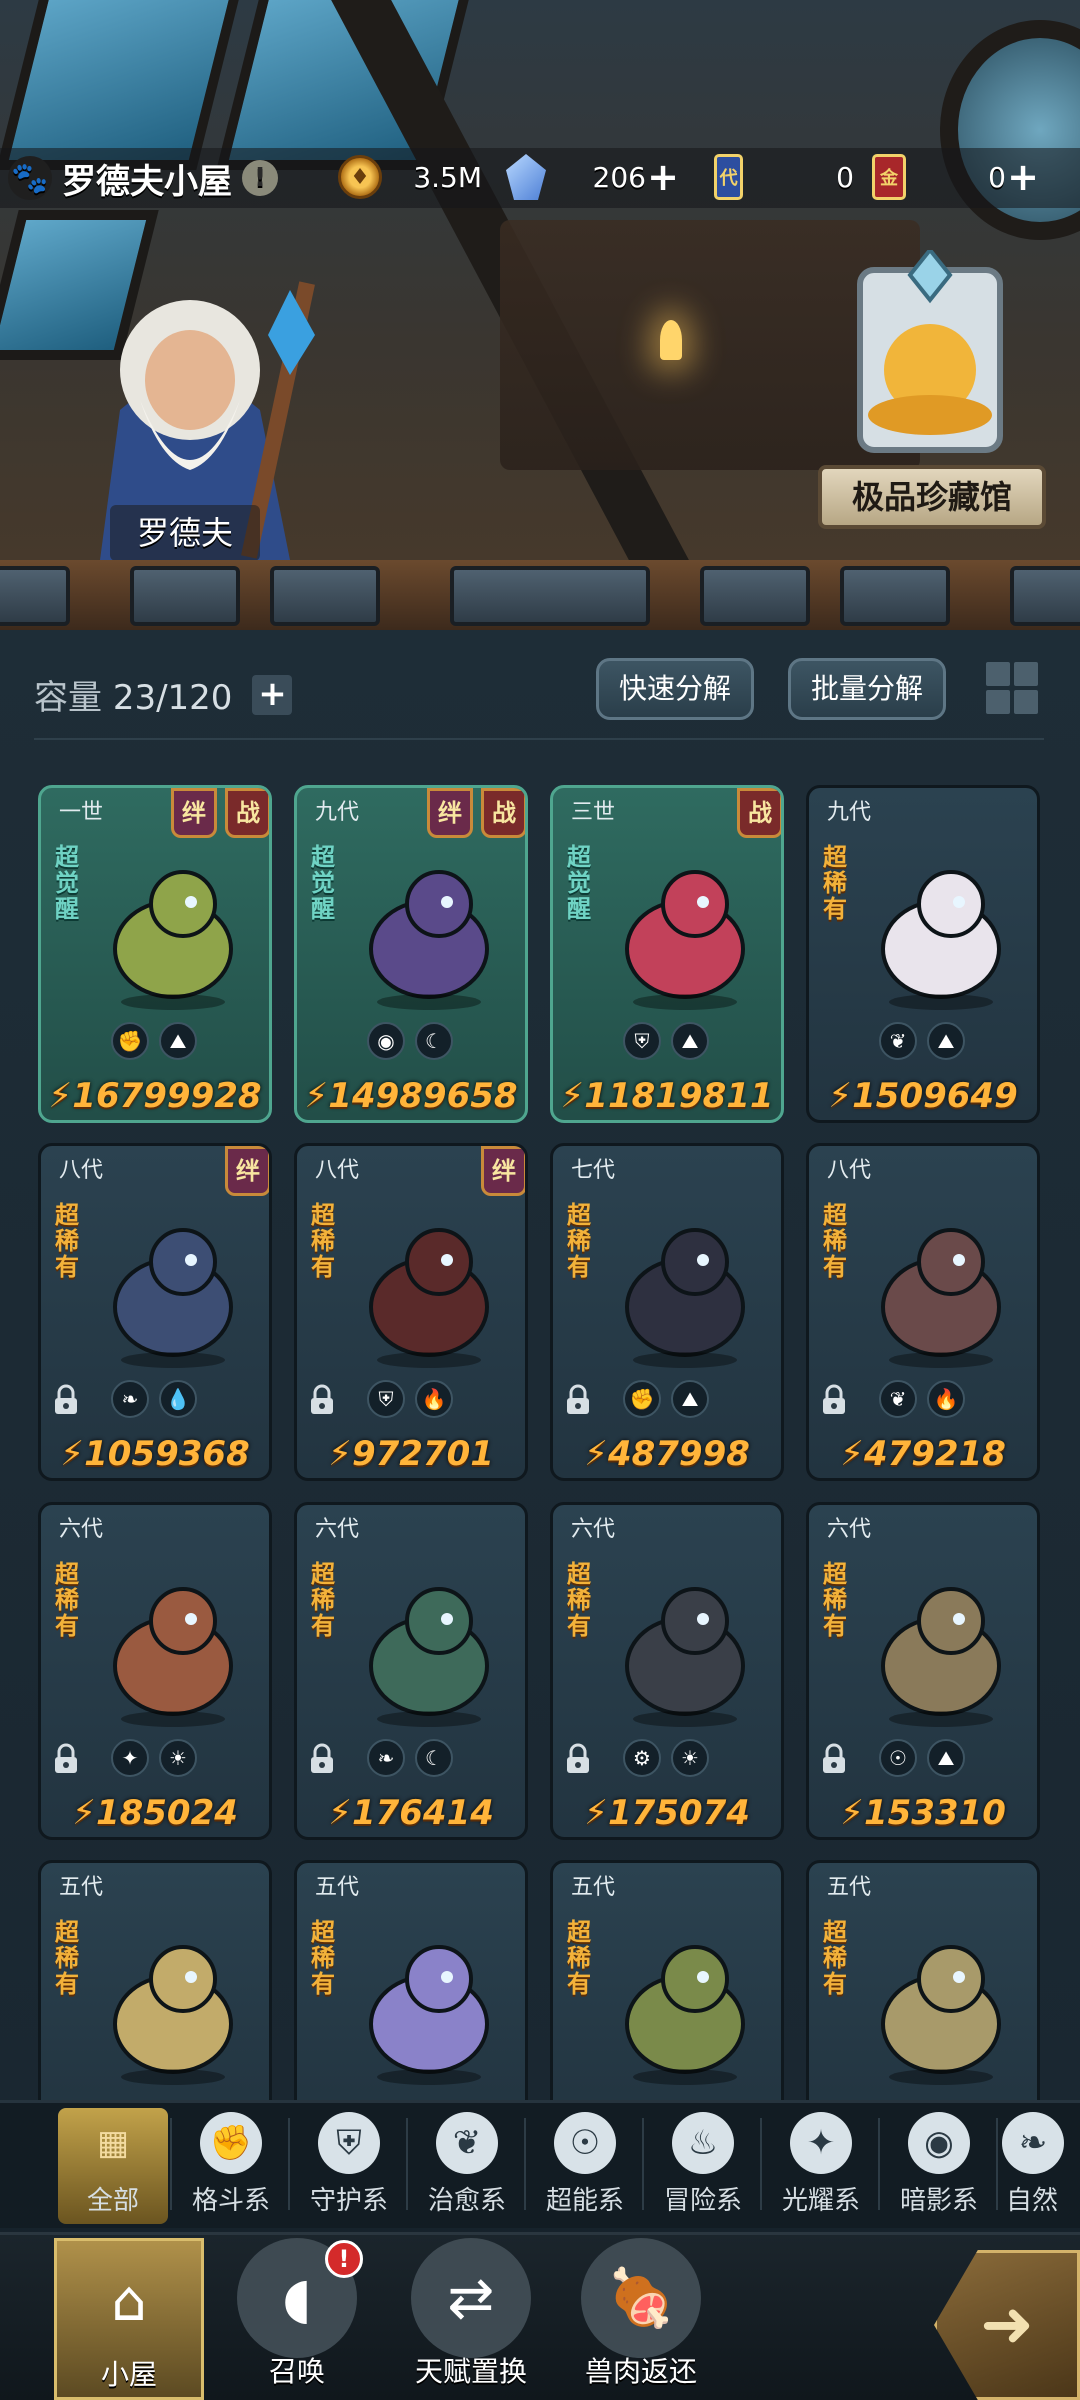 The width and height of the screenshot is (1080, 2400). Describe the element at coordinates (702, 2201) in the screenshot. I see `category-label: 冒险系` at that location.